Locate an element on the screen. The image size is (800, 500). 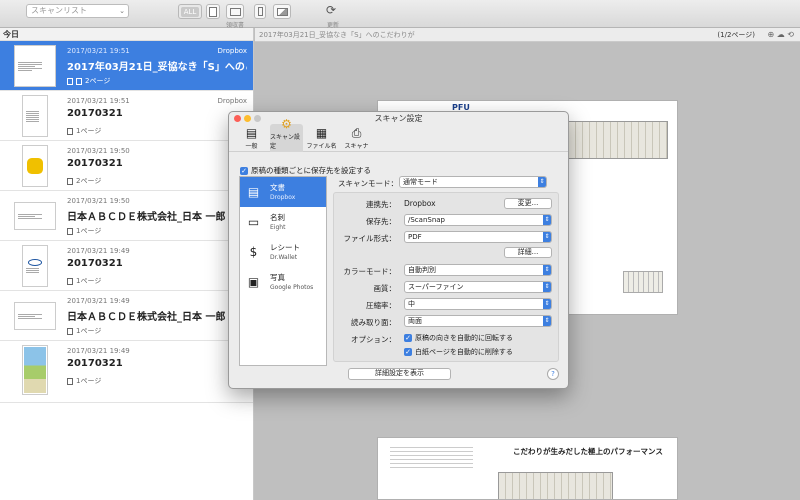
item-pages-count: 2ページ is located at coordinates (89, 181).